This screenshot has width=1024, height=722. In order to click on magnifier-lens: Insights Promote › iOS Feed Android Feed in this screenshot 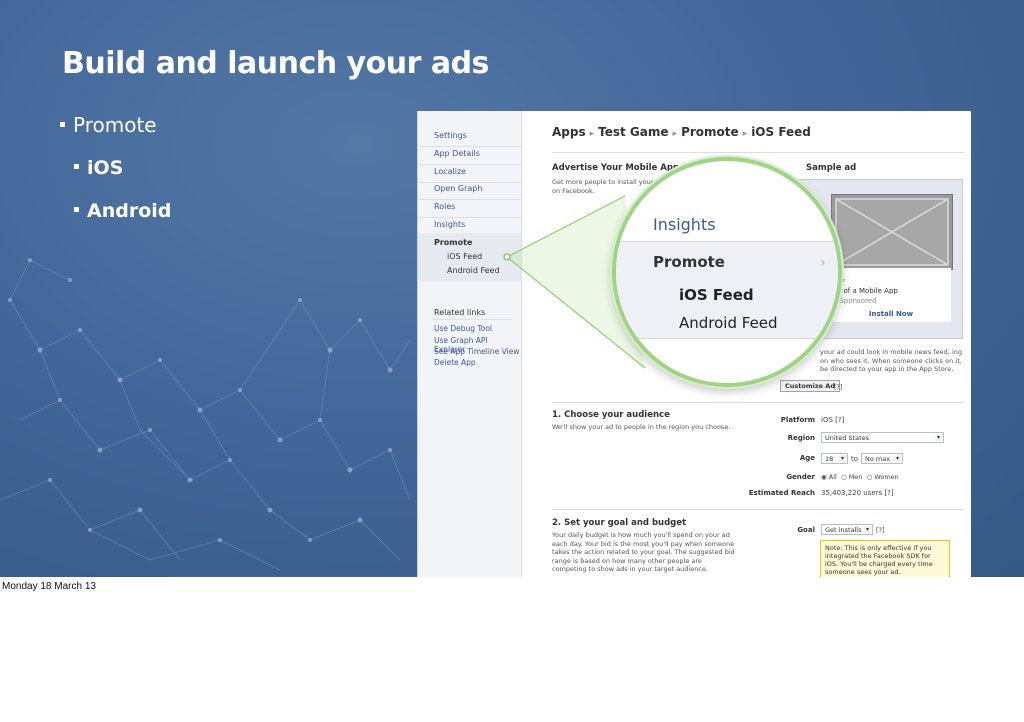, I will do `click(727, 272)`.